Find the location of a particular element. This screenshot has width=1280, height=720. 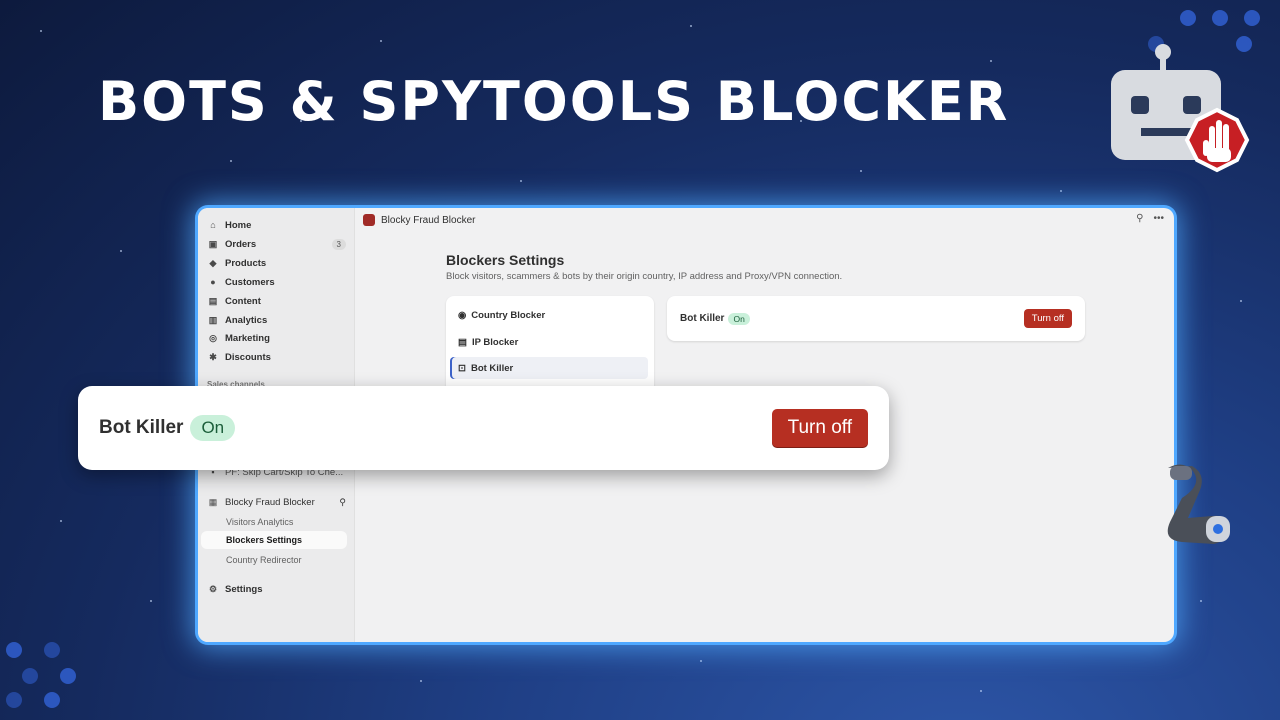

tag-icon: ◆ is located at coordinates (213, 262).